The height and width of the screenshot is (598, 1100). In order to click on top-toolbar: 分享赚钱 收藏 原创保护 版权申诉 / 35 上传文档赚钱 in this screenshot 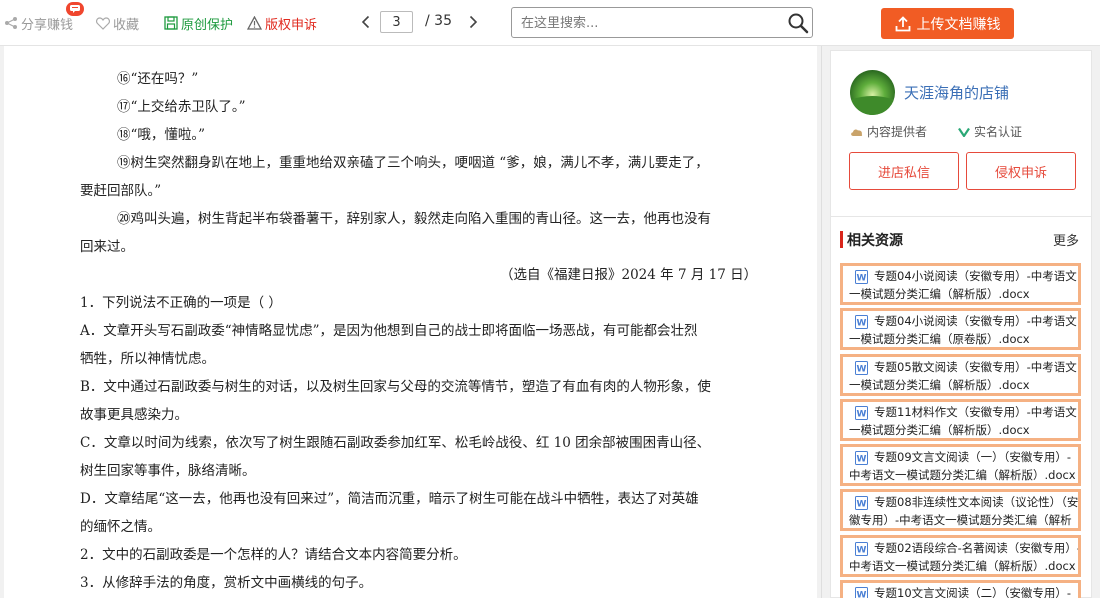, I will do `click(550, 23)`.